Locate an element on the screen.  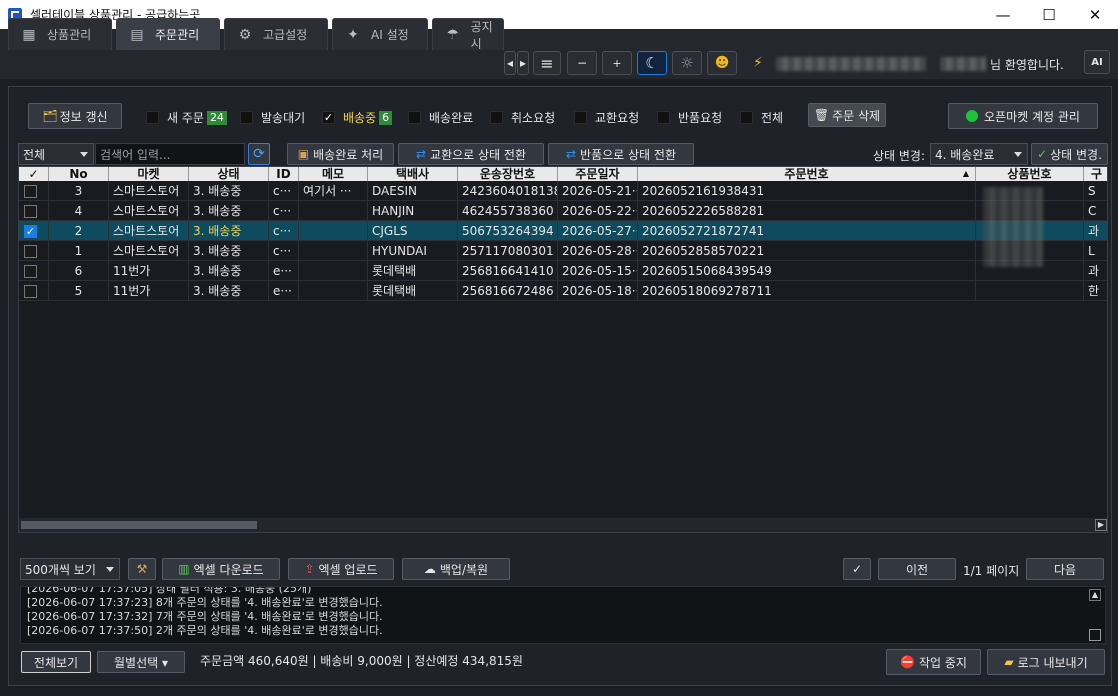
cell-order-date: 2026-05-28··· is located at coordinates (598, 251).